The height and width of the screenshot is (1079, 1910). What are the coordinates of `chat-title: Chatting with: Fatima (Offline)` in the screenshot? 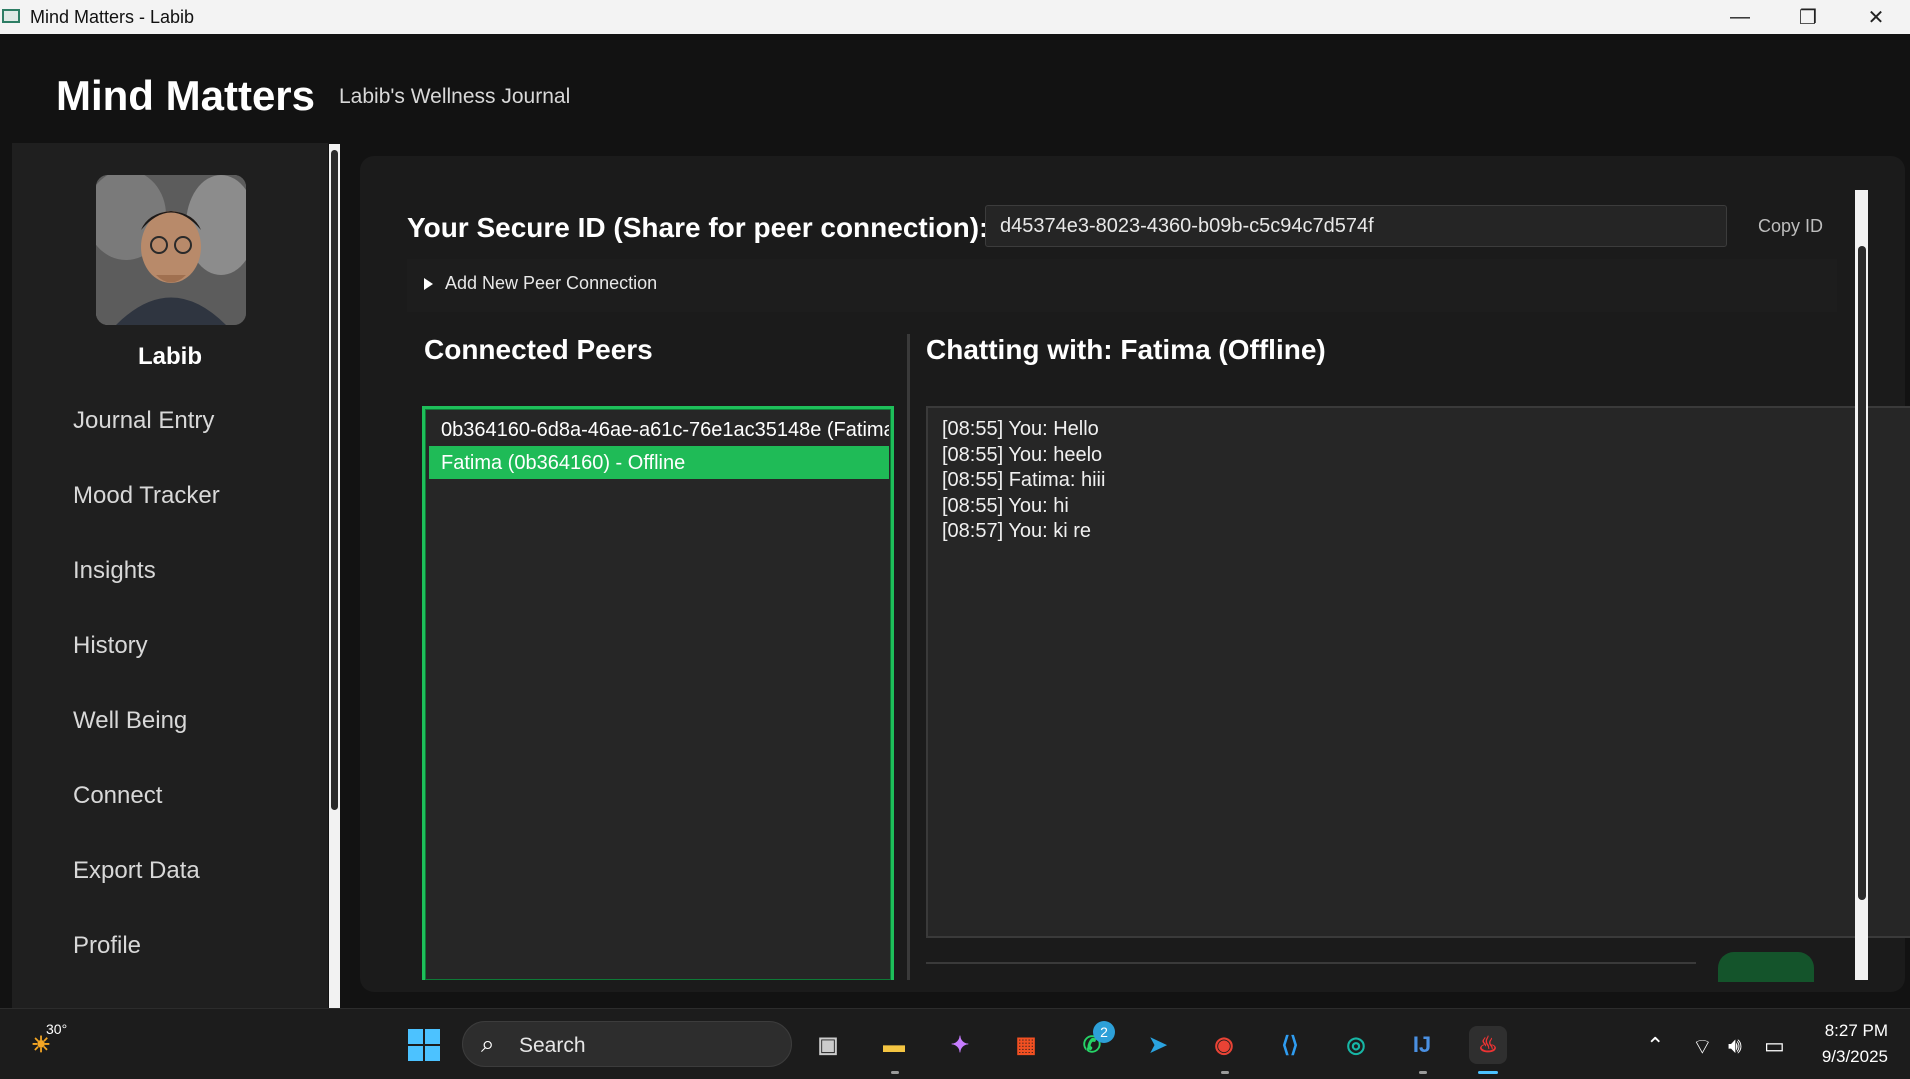 It's located at (1126, 349).